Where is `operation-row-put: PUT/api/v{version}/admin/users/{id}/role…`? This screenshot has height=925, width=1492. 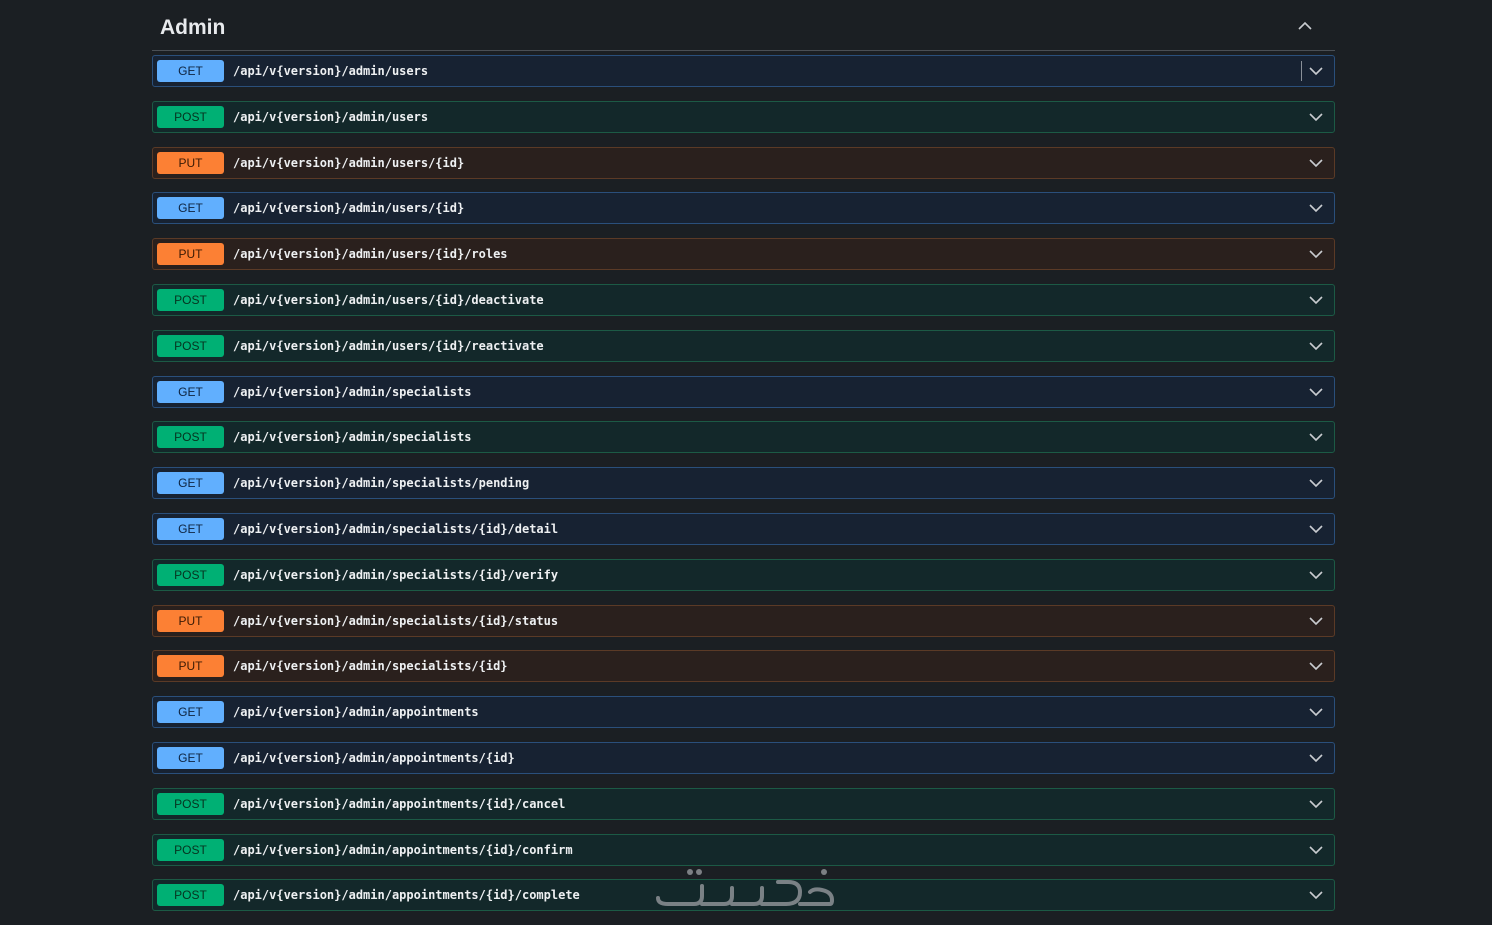 operation-row-put: PUT/api/v{version}/admin/users/{id}/role… is located at coordinates (743, 254).